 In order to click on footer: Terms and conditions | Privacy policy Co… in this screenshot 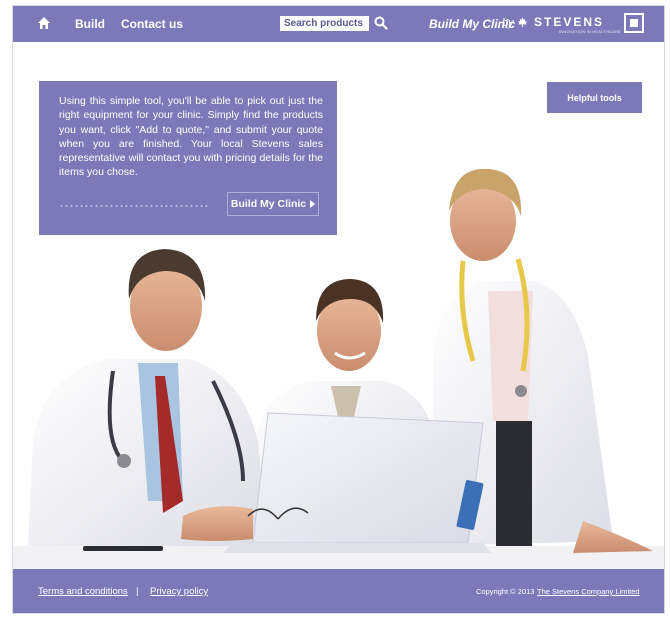, I will do `click(338, 591)`.